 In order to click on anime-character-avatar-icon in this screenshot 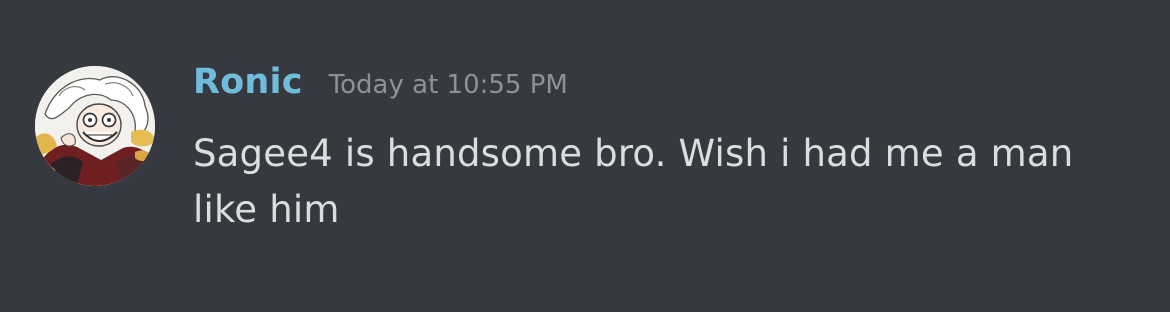, I will do `click(95, 126)`.